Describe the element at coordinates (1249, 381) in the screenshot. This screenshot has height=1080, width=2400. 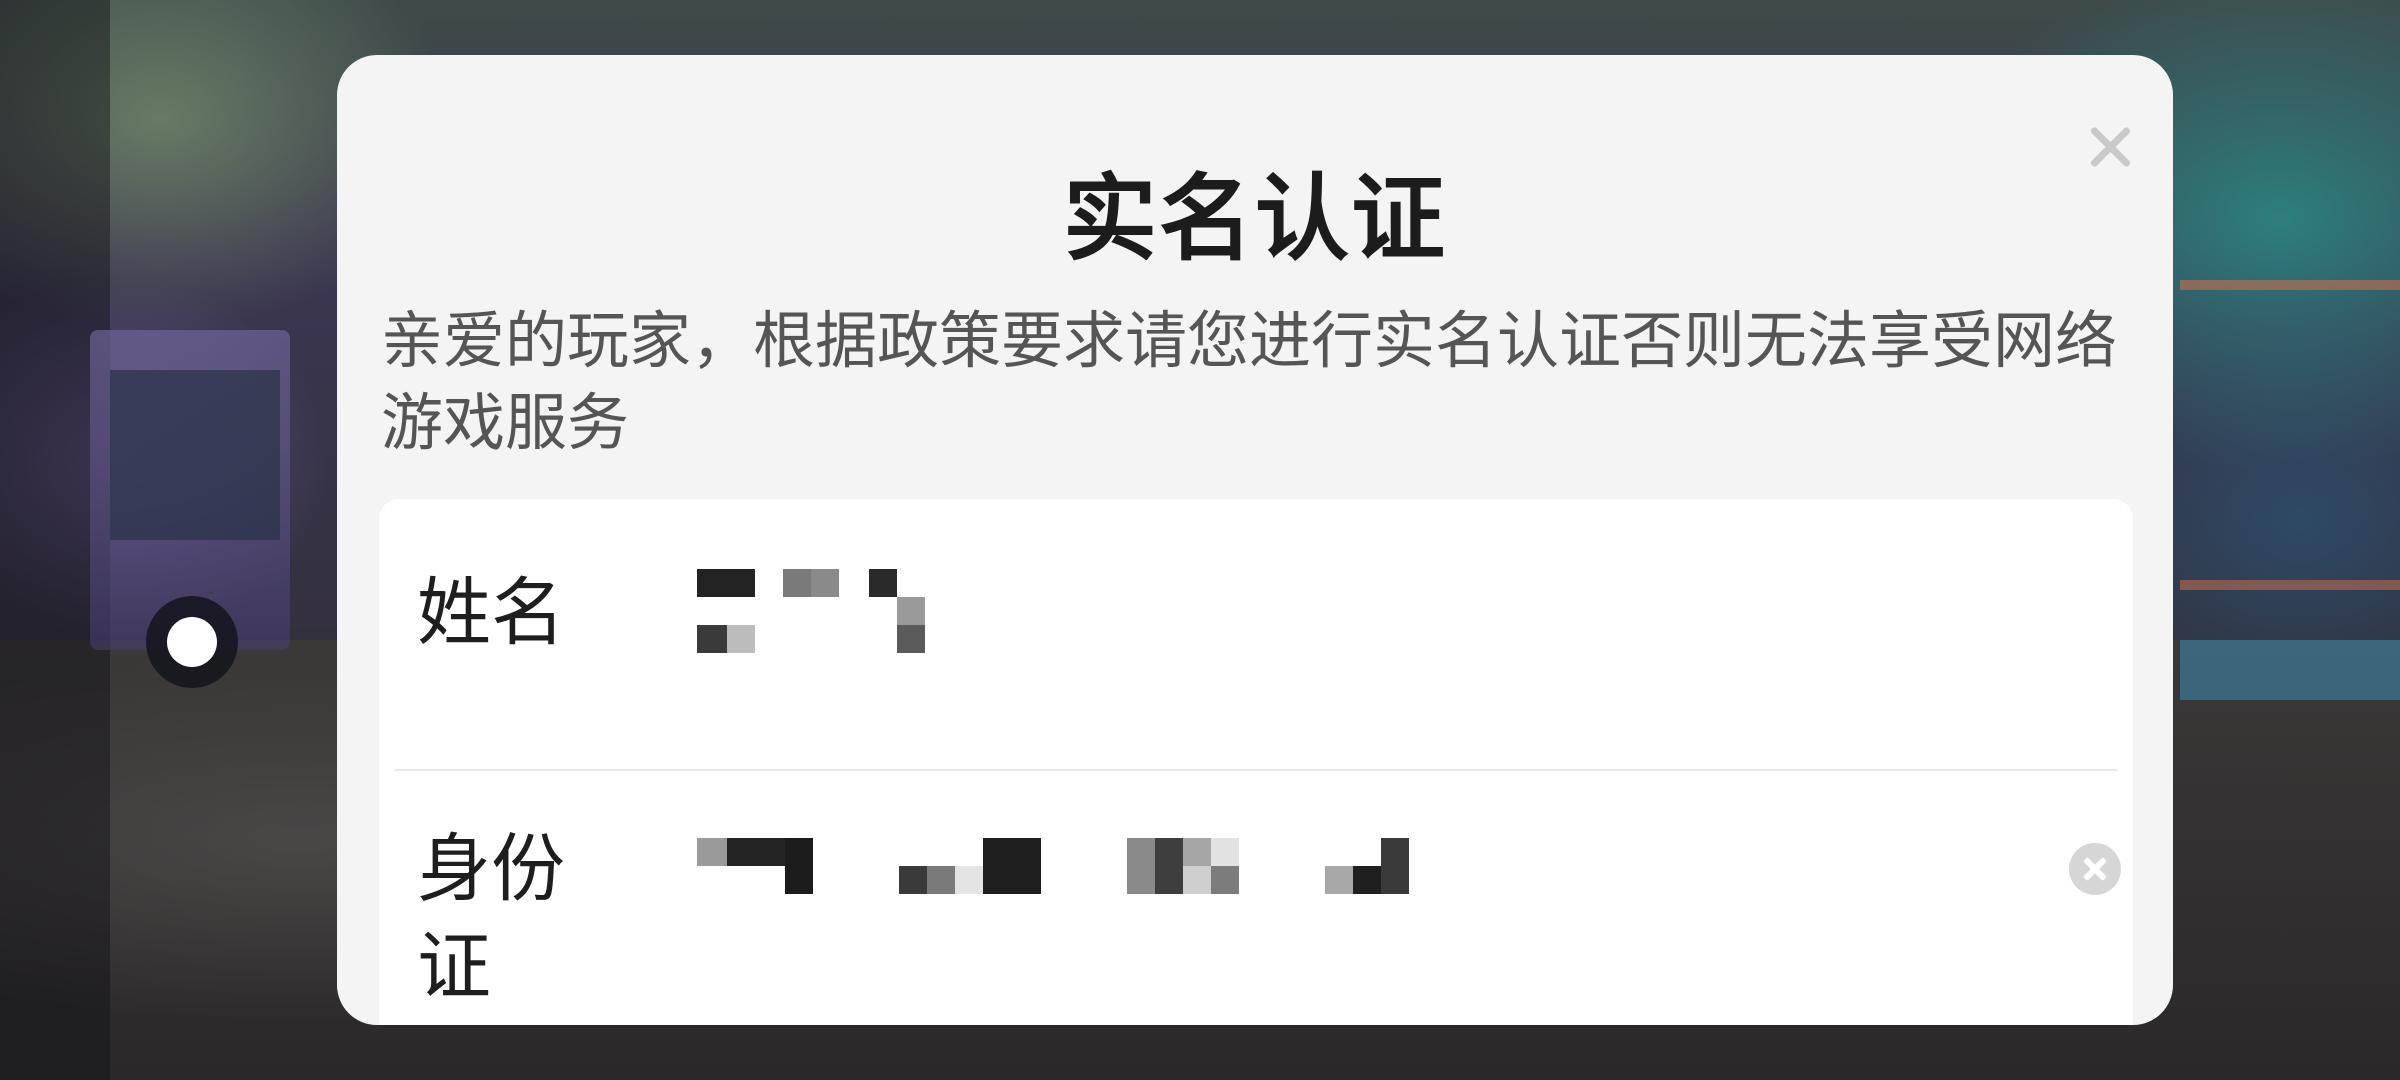
I see `dialog-description: 亲爱的玩家，根据政策要求请您进行实名认证否则无法享受网络游戏服务` at that location.